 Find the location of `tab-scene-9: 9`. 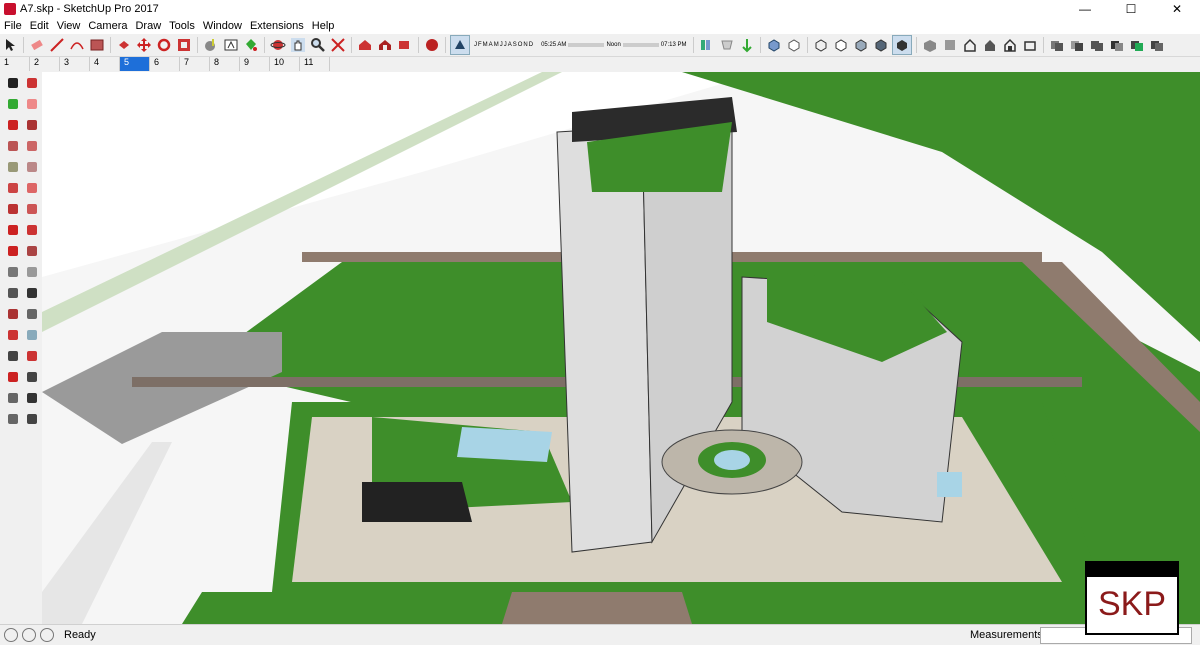

tab-scene-9: 9 is located at coordinates (255, 64).